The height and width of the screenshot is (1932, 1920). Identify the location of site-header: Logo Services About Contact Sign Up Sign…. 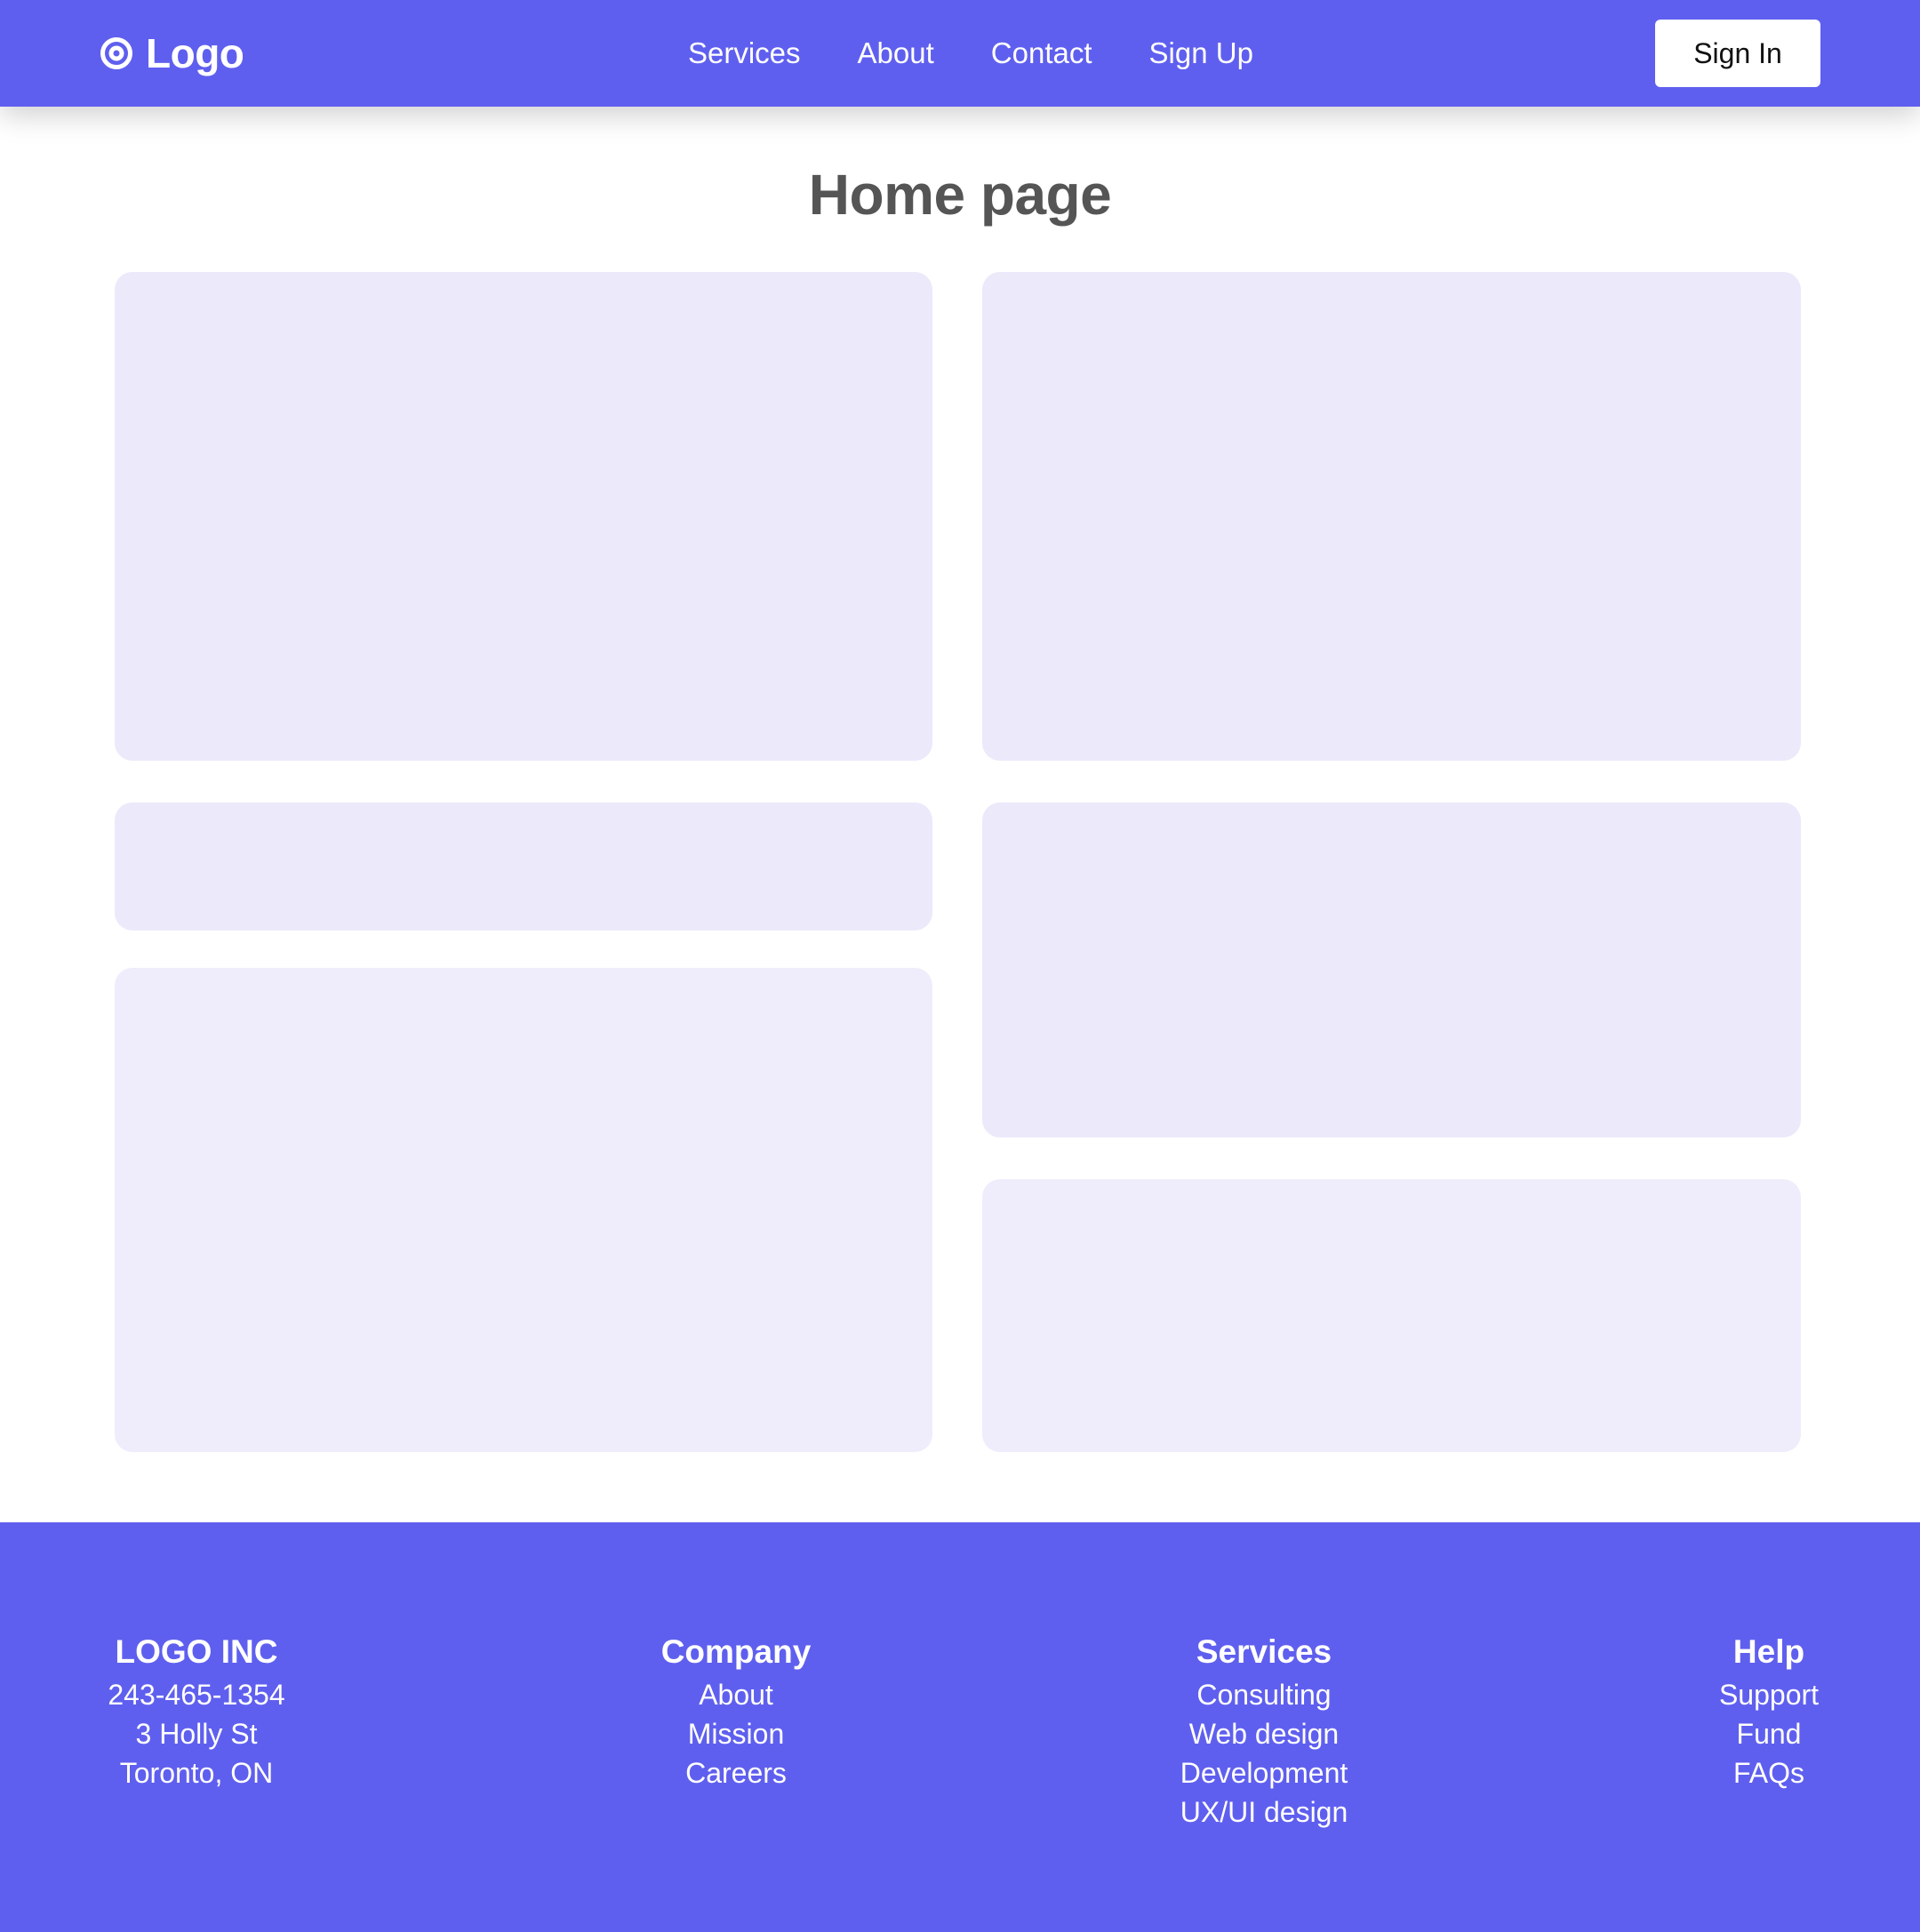
(960, 53).